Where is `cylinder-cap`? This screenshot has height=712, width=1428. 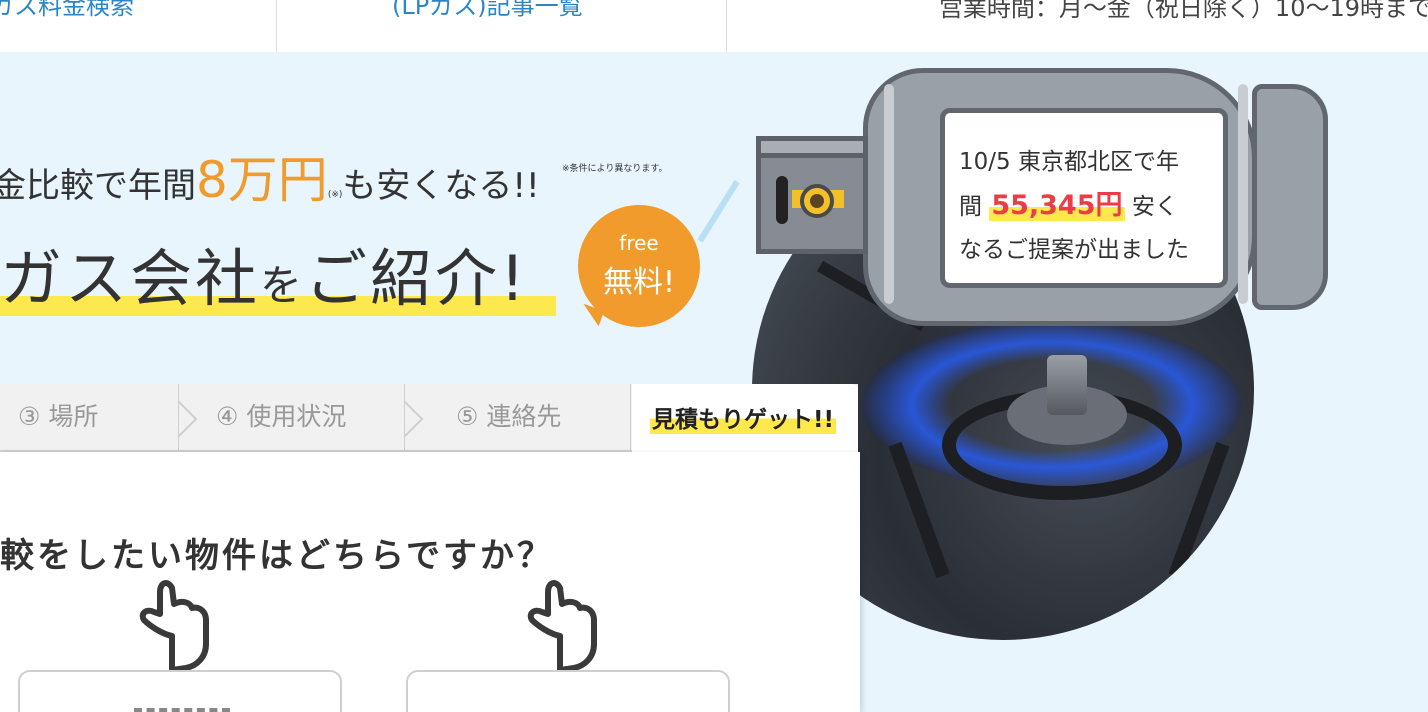
cylinder-cap is located at coordinates (1290, 197).